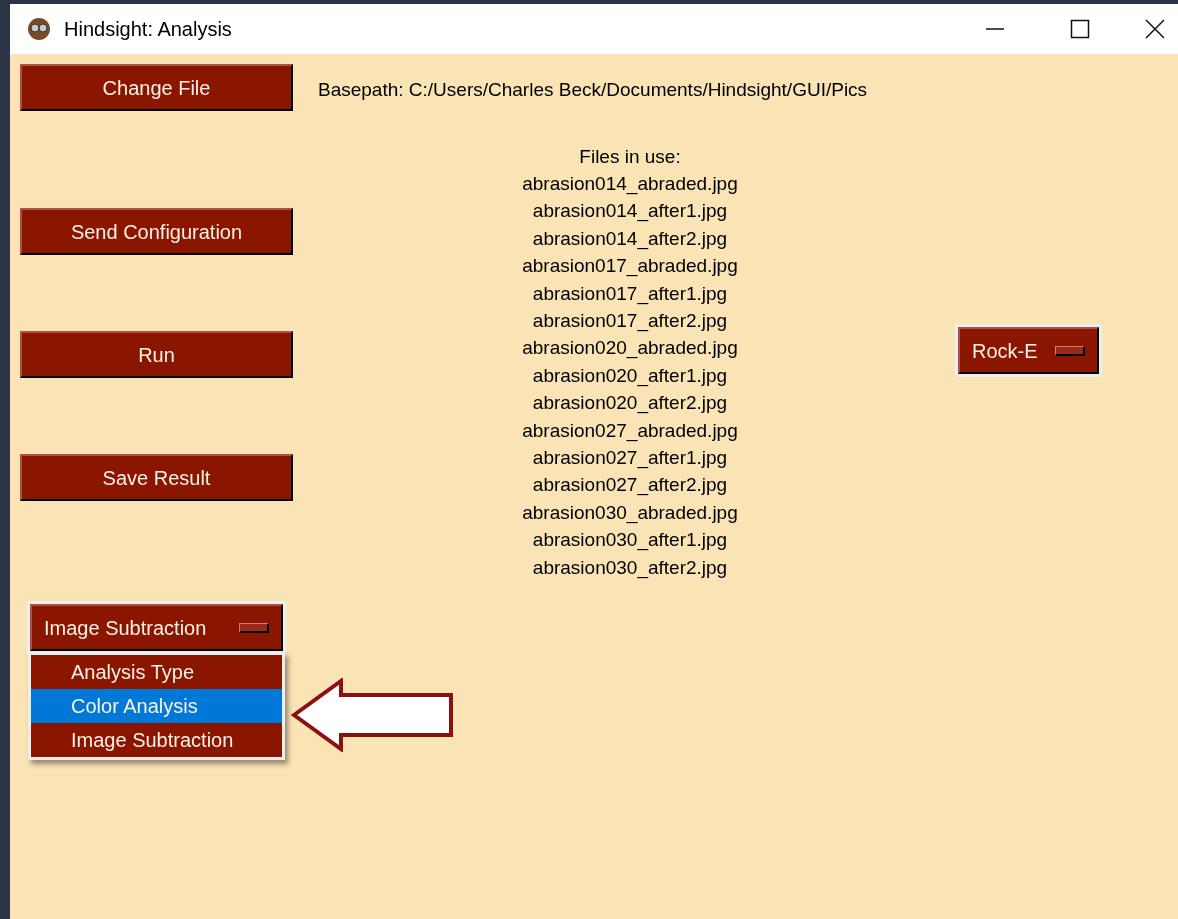 This screenshot has width=1178, height=919. Describe the element at coordinates (630, 485) in the screenshot. I see `file-name: abrasion027_after2.jpg` at that location.